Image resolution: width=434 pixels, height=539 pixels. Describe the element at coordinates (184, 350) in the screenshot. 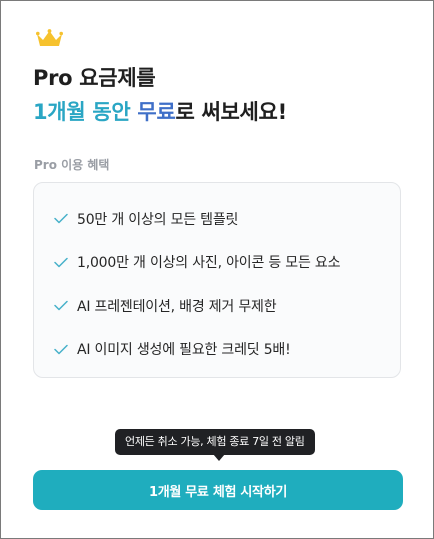

I see `benefit-text: AI 이미지 생성에 필요한 크레딧 5배!` at that location.